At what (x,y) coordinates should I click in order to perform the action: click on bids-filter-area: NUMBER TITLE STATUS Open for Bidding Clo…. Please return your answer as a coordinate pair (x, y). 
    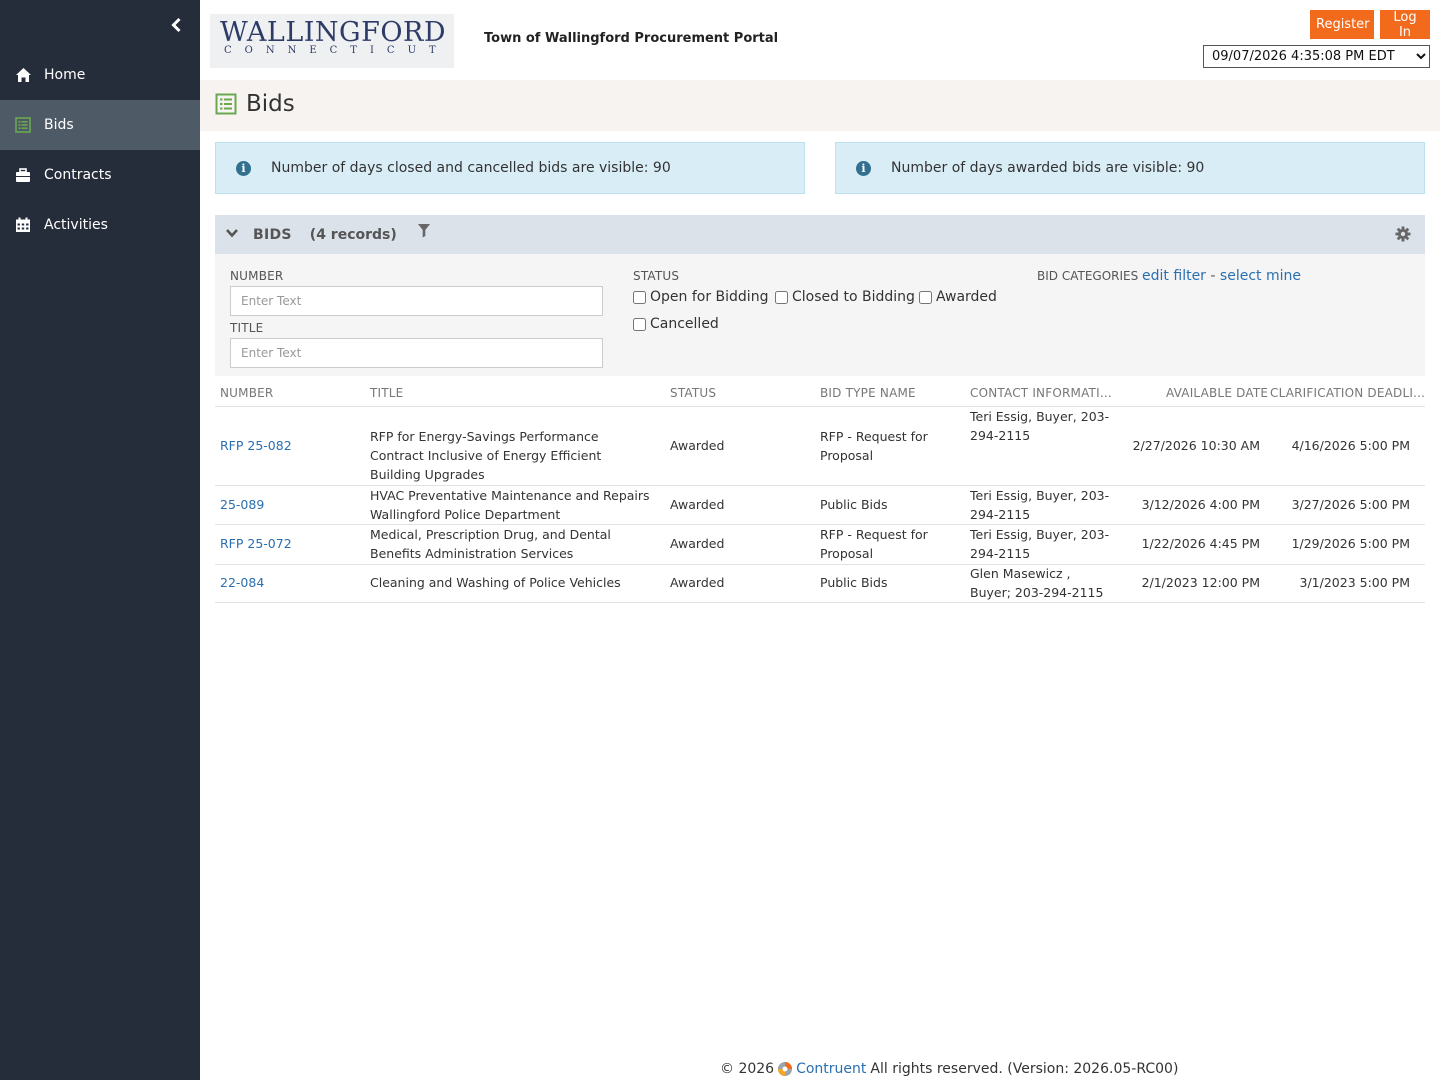
    Looking at the image, I should click on (820, 315).